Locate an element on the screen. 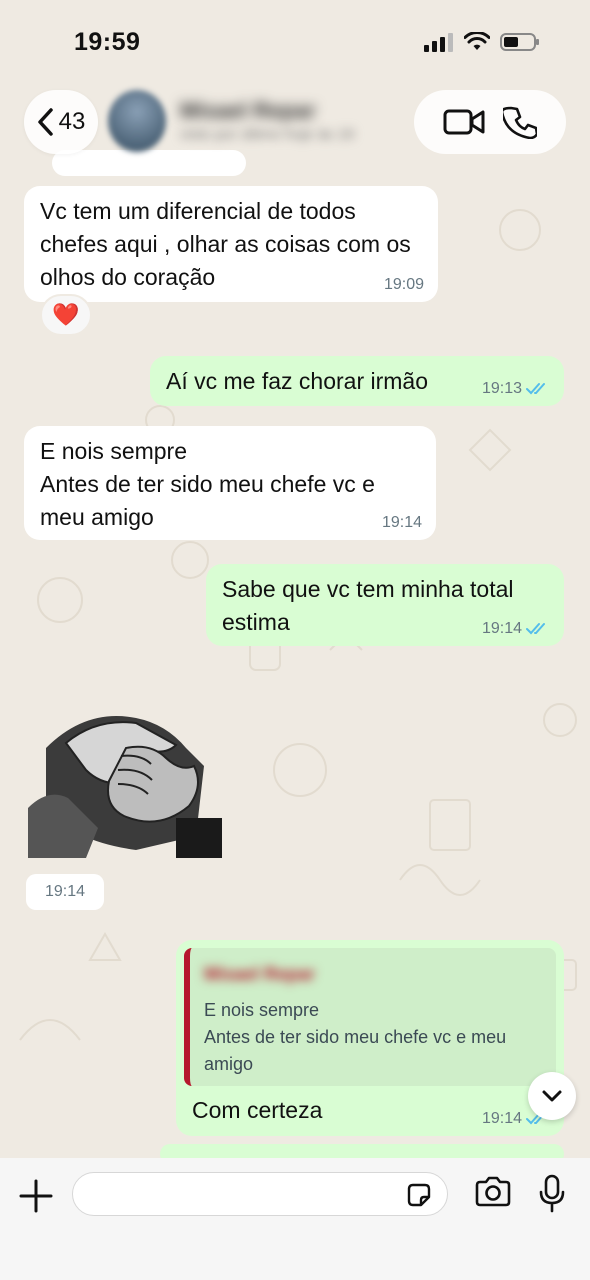 This screenshot has height=1280, width=590. chevron-down-icon is located at coordinates (552, 1096).